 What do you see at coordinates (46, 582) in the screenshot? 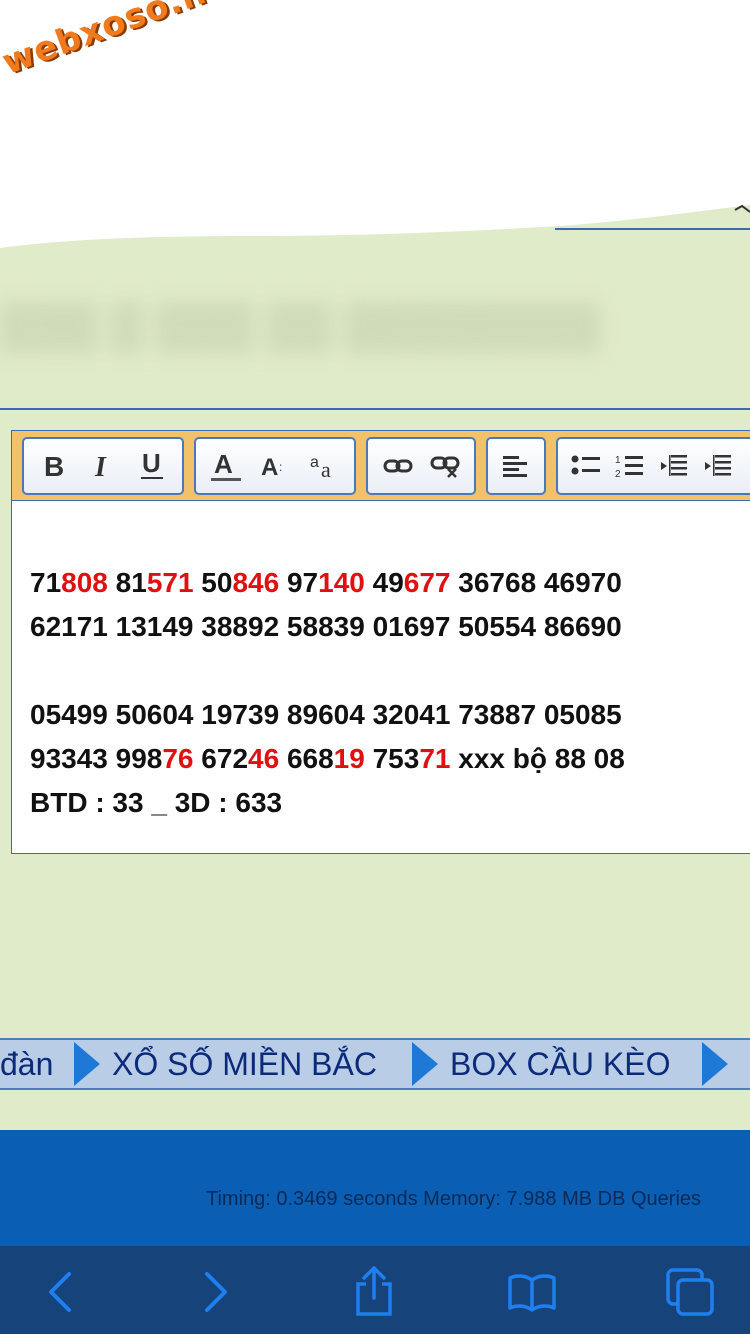
I see `content-text: 71` at bounding box center [46, 582].